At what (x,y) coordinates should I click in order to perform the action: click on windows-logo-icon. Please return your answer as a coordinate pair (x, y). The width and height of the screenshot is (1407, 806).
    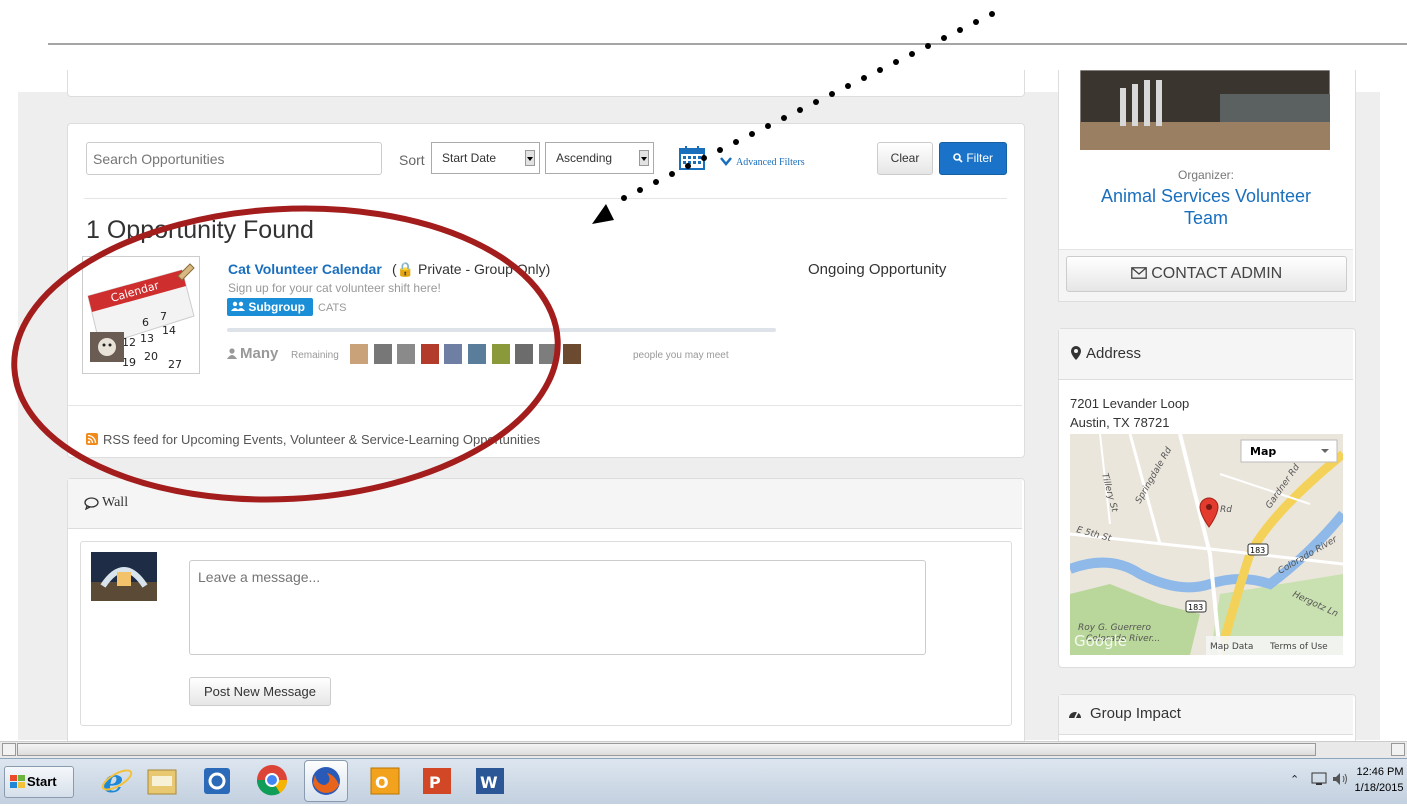
    Looking at the image, I should click on (17, 781).